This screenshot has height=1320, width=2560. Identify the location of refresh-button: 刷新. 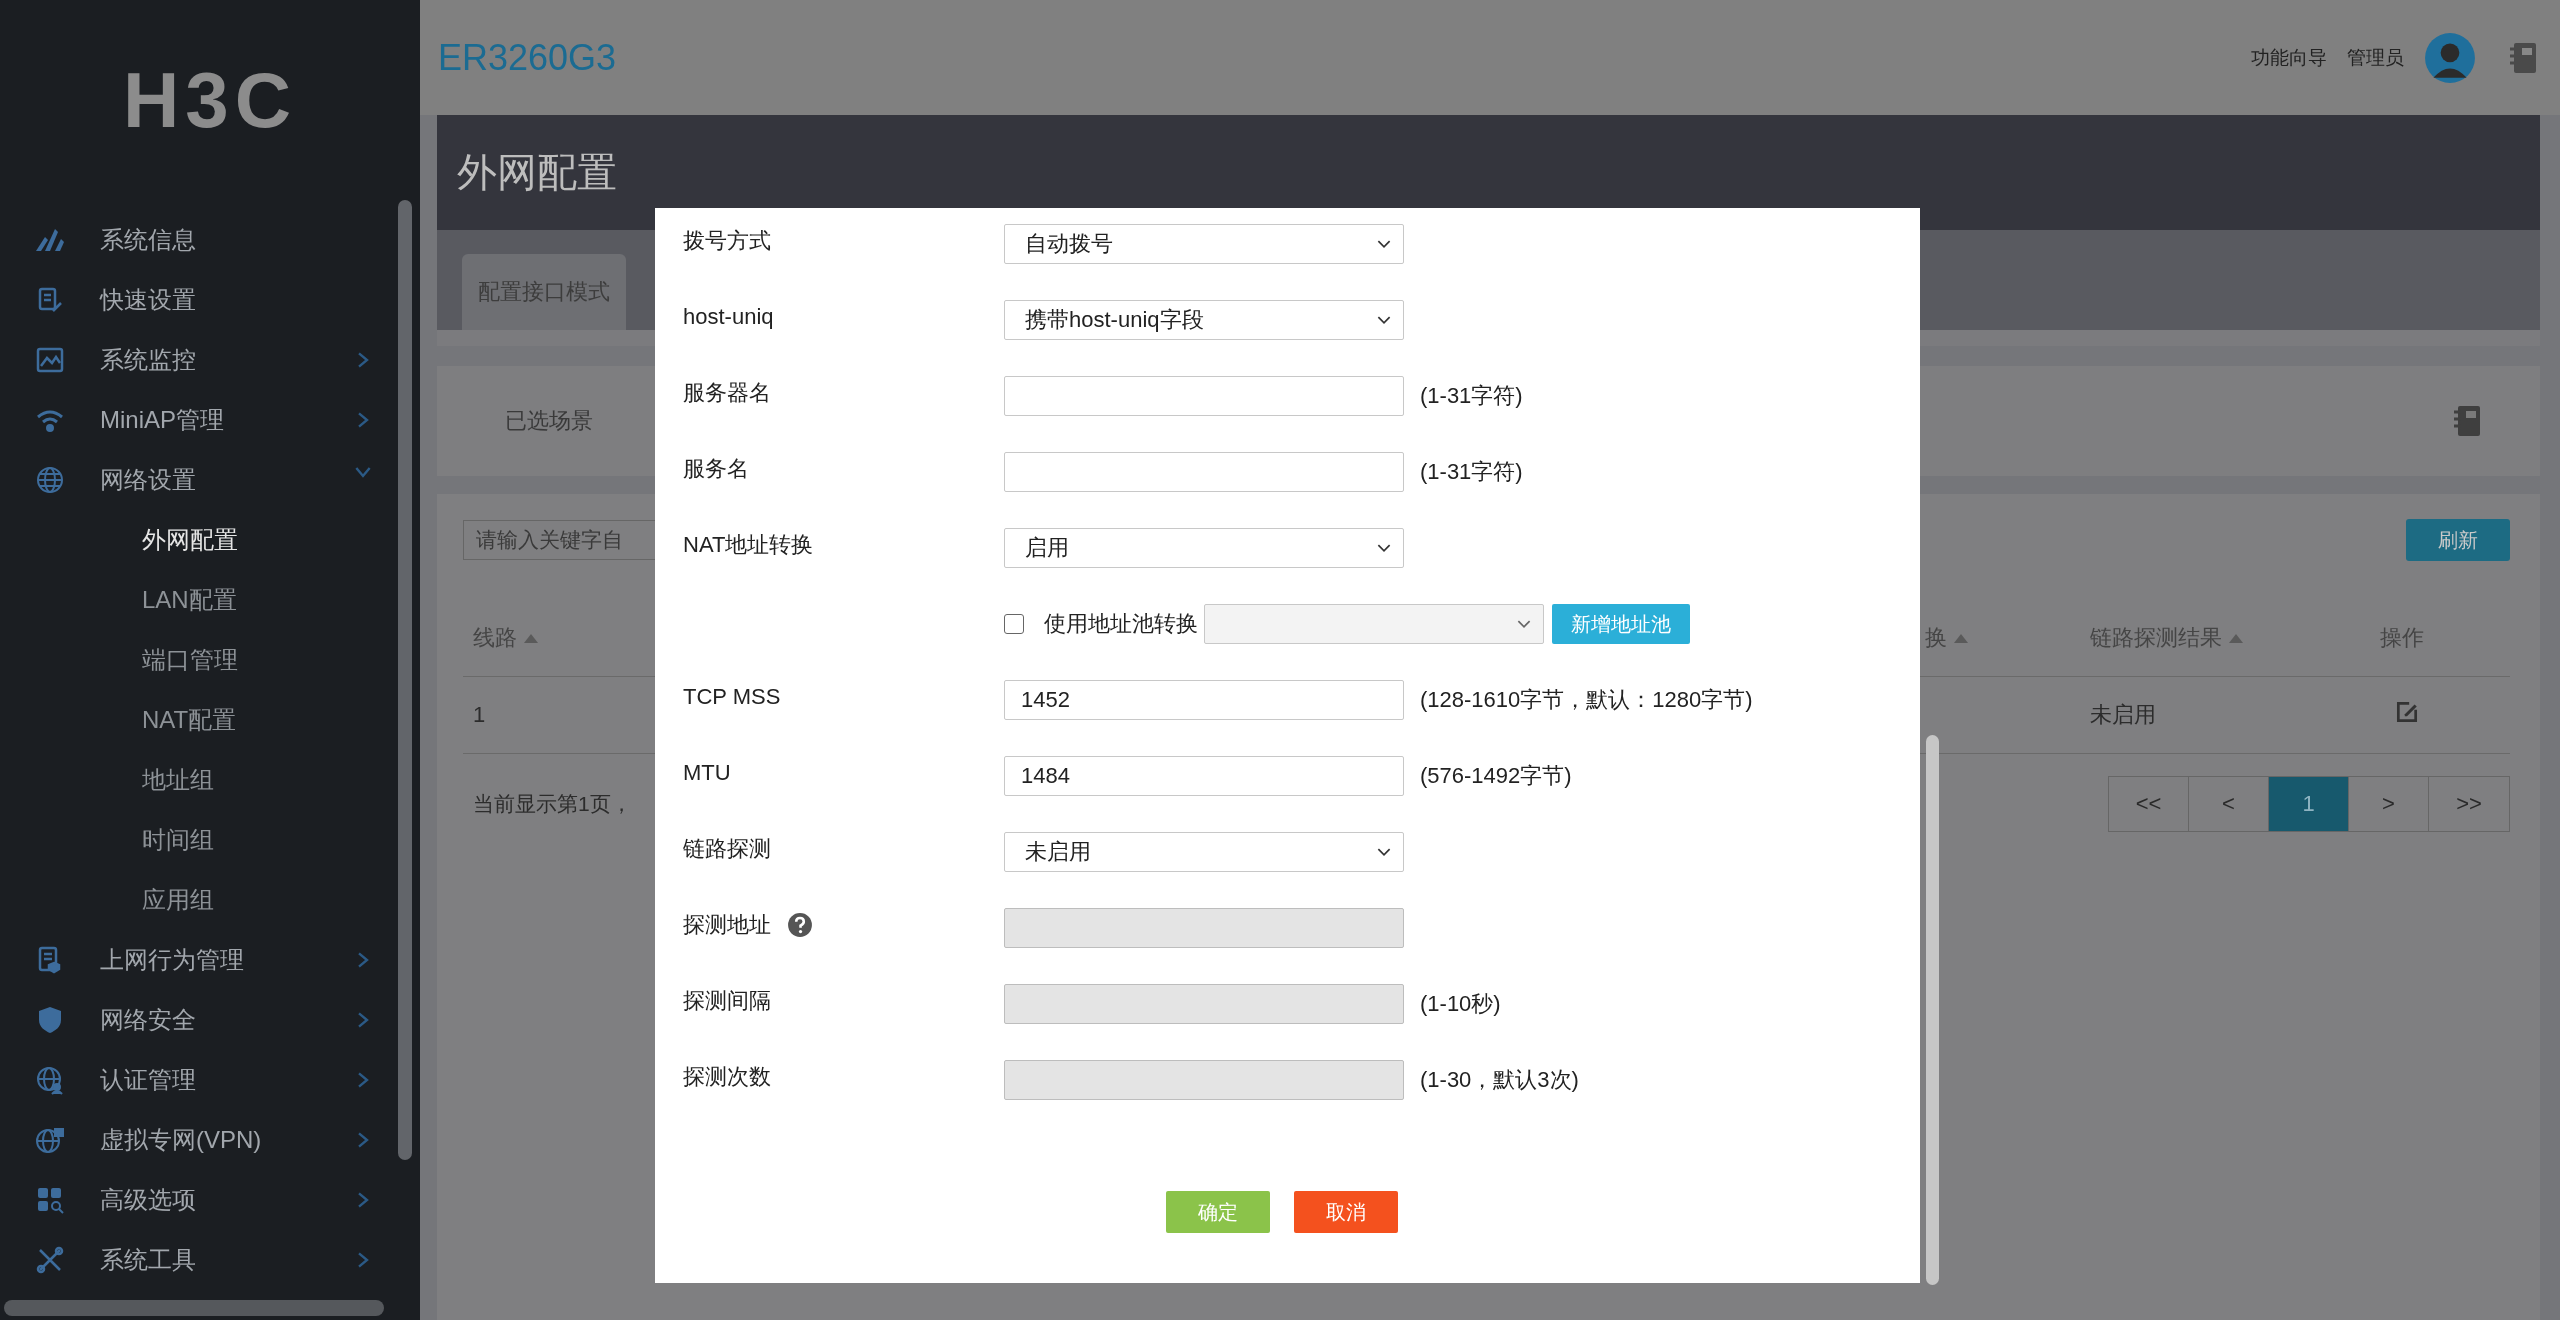
(2458, 540).